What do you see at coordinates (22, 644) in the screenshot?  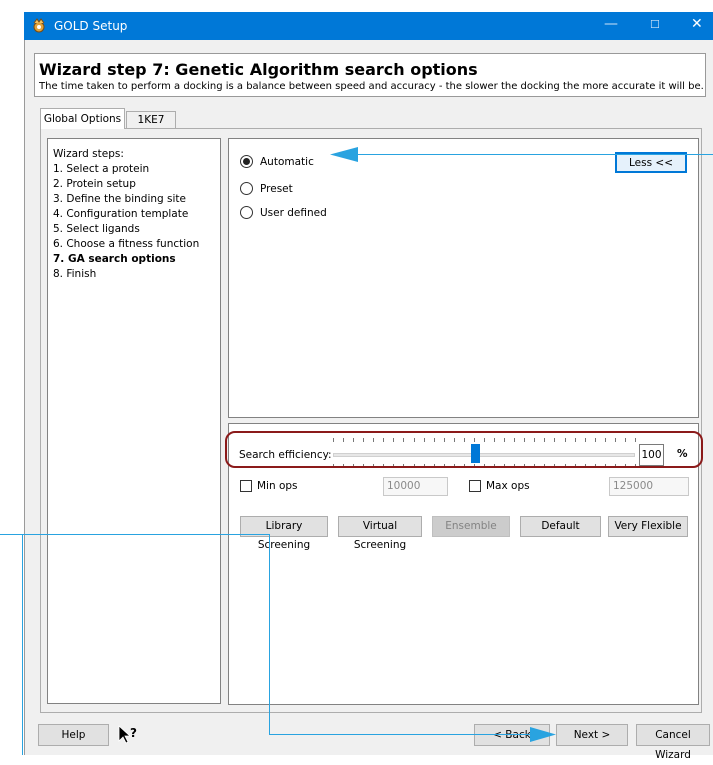 I see `annotation-line-vertical-left` at bounding box center [22, 644].